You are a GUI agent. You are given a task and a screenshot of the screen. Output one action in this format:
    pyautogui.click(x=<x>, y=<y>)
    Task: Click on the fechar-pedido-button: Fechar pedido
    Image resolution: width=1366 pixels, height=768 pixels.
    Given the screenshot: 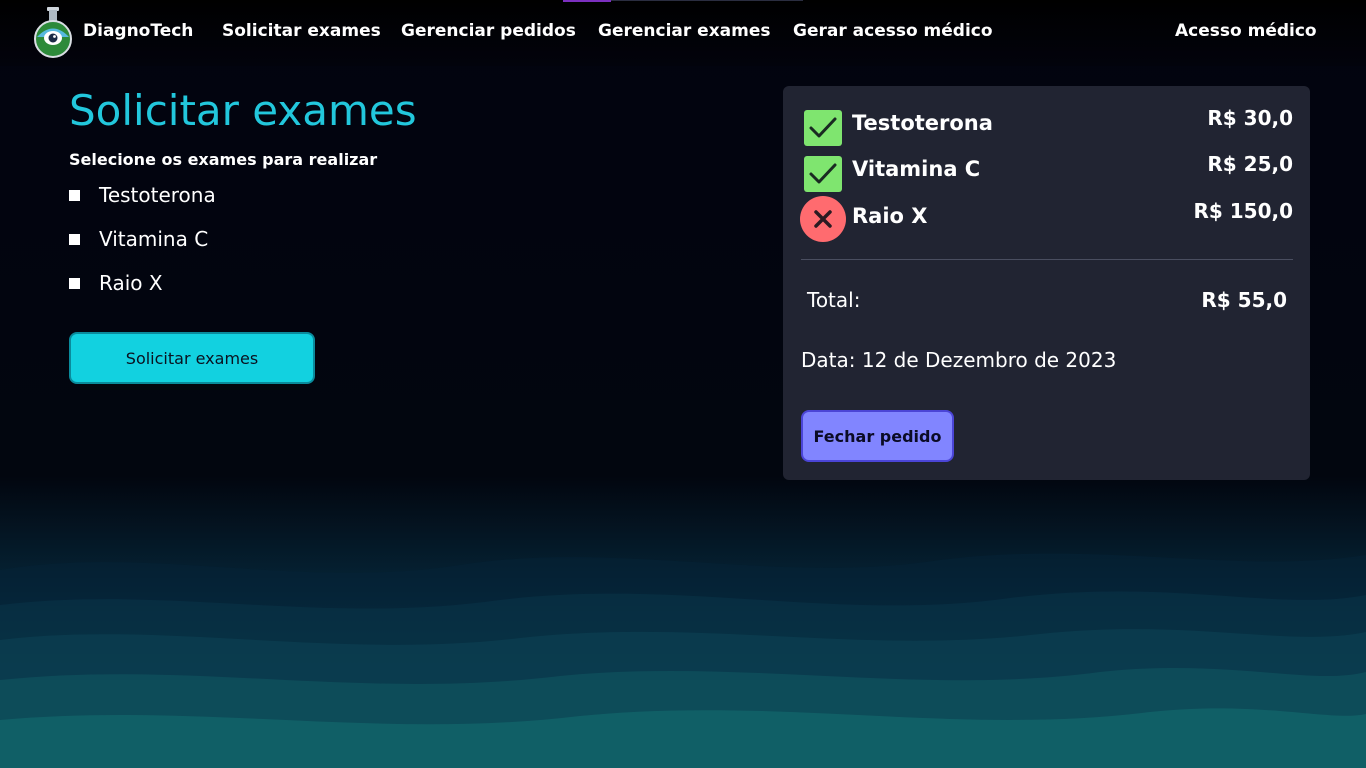 What is the action you would take?
    pyautogui.click(x=877, y=436)
    